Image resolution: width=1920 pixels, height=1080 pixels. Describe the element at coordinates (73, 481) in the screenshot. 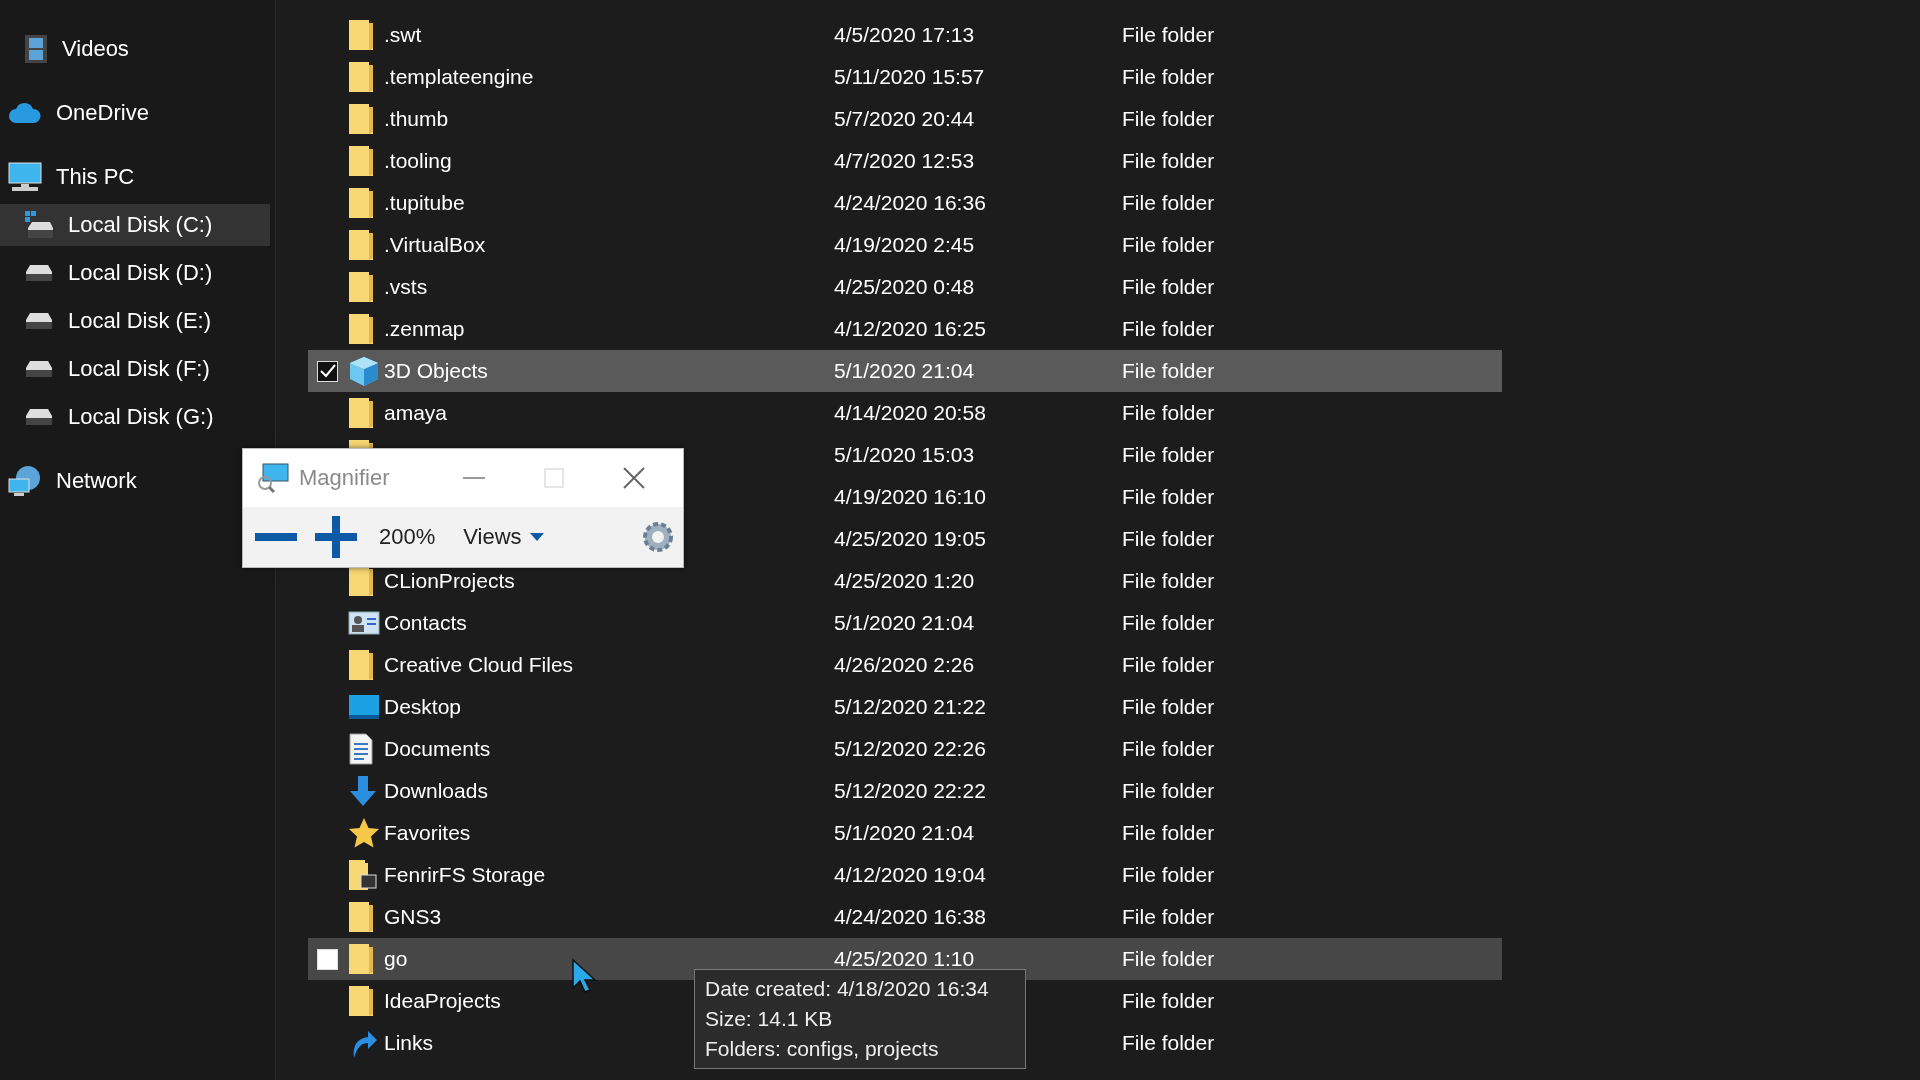

I see `sidebar-item: Network` at that location.